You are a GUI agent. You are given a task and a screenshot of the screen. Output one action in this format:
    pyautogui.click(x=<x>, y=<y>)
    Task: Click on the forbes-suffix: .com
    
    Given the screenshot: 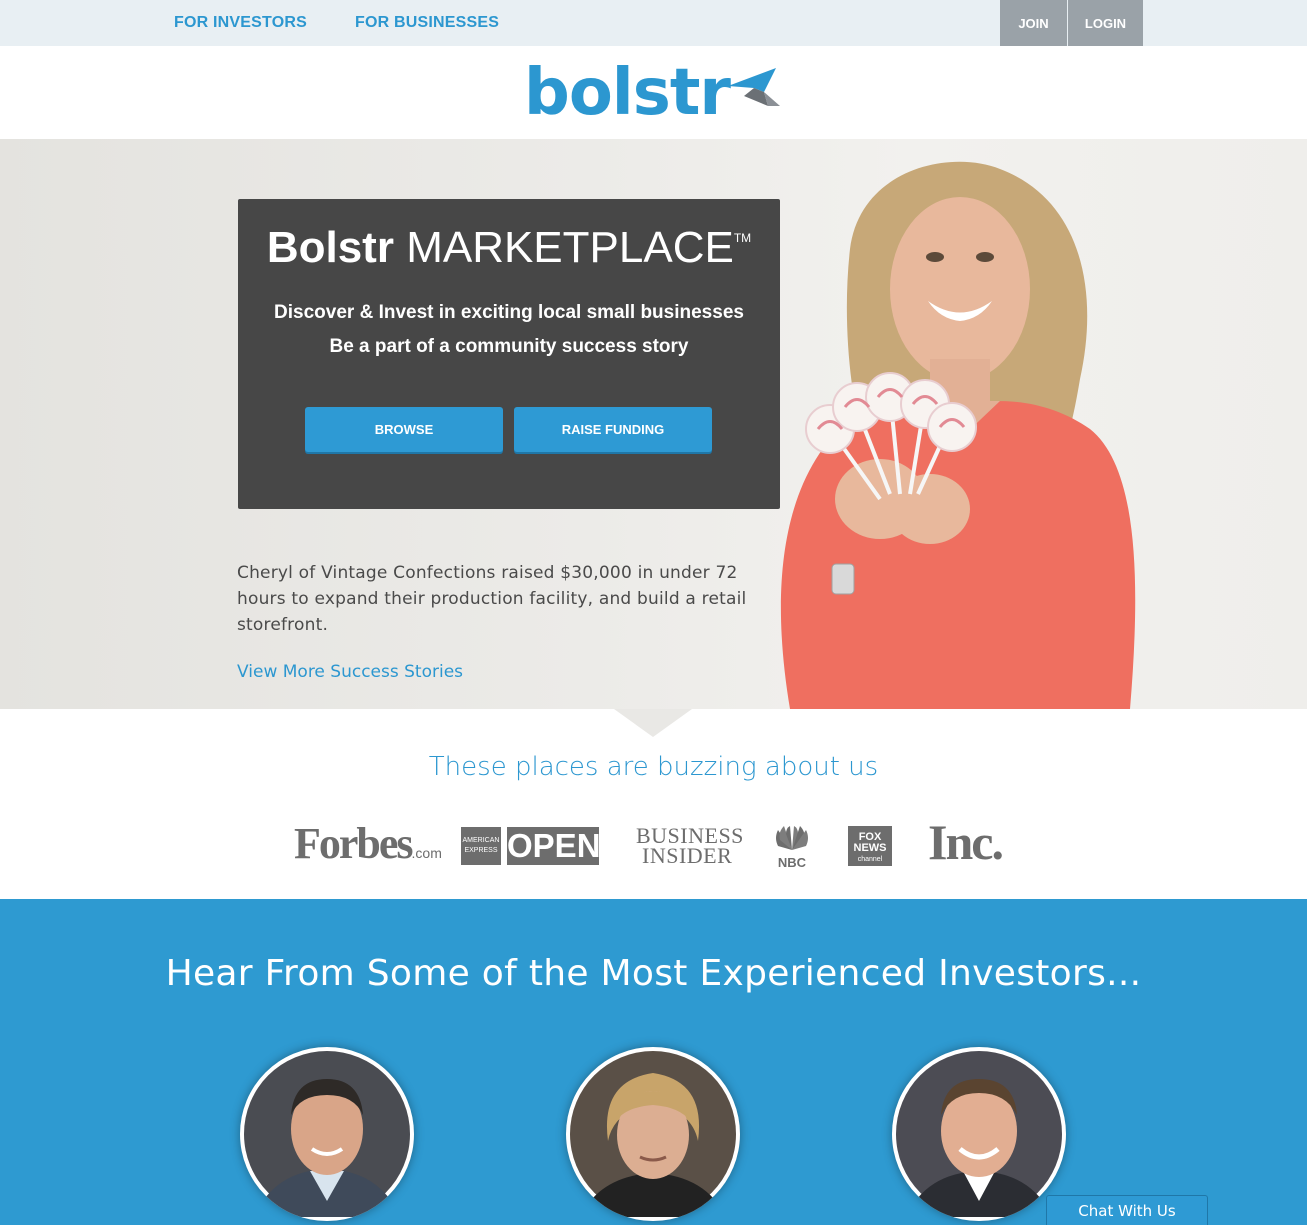 What is the action you would take?
    pyautogui.click(x=426, y=853)
    